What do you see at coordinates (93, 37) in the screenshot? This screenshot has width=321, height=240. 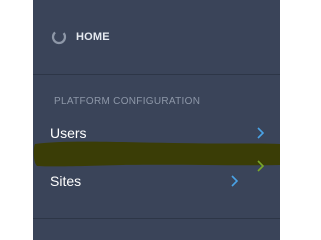 I see `home-label: HOME` at bounding box center [93, 37].